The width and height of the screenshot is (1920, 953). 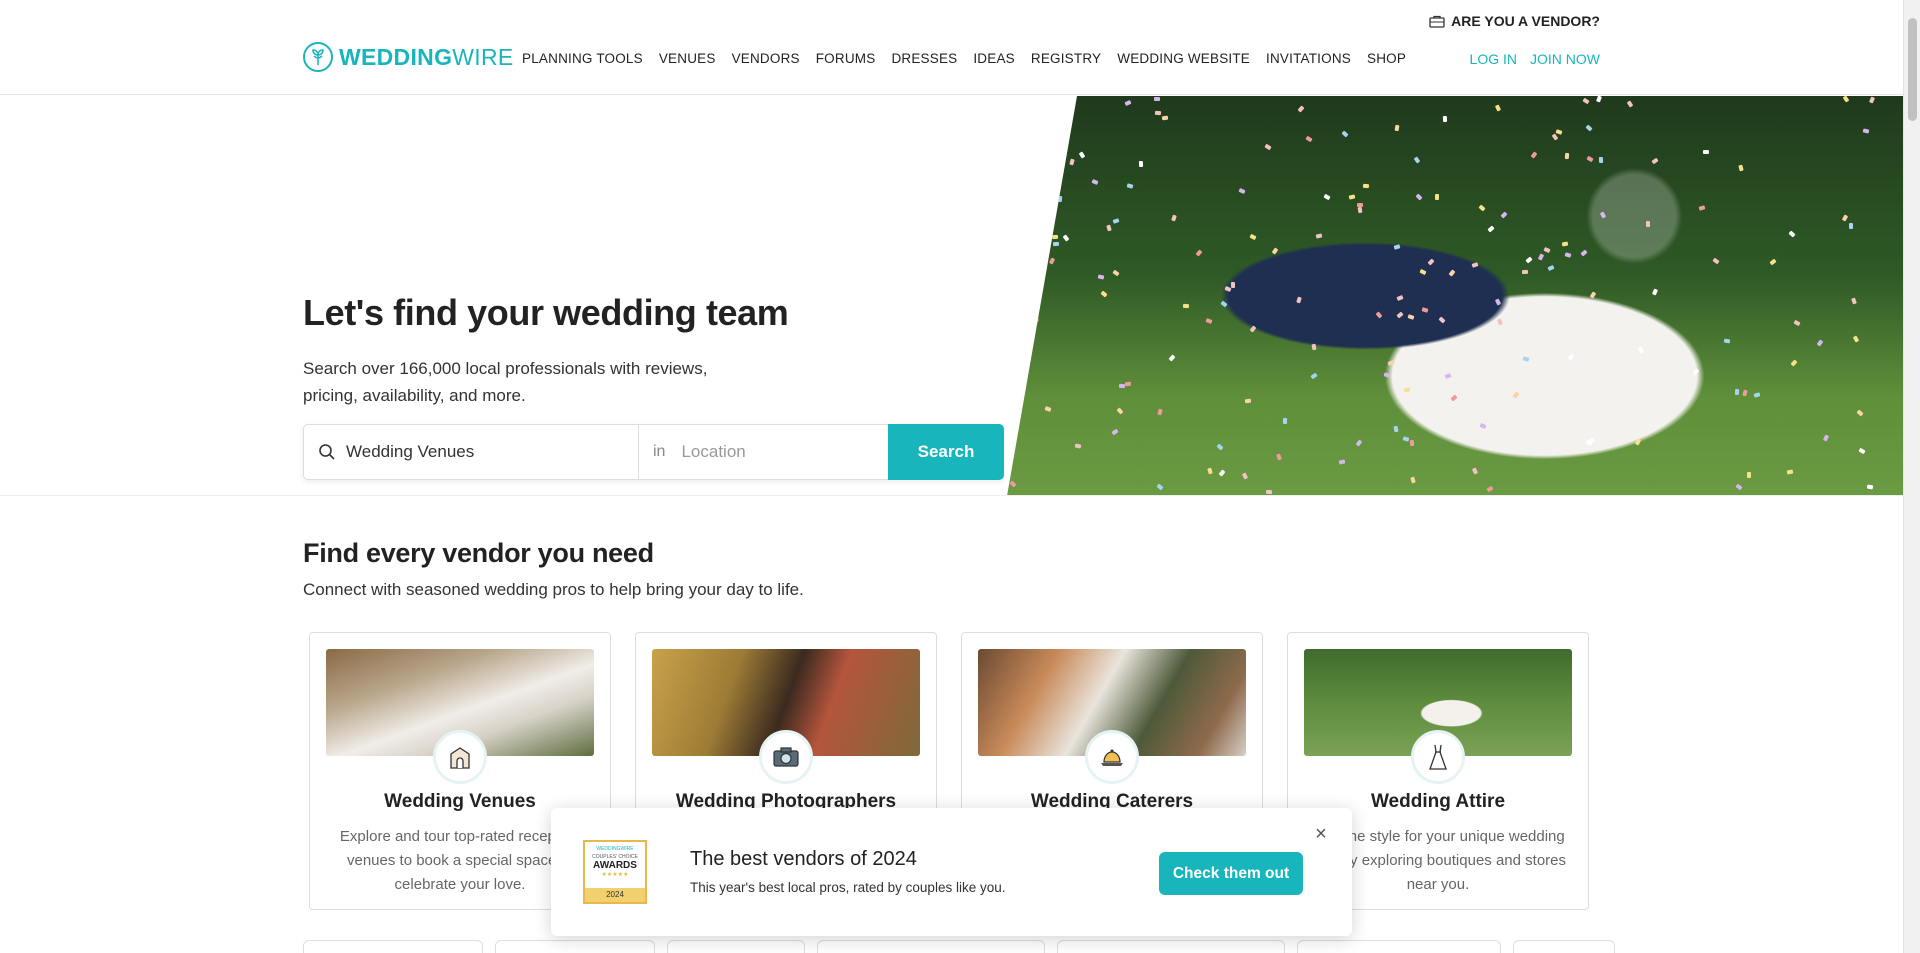 What do you see at coordinates (1565, 59) in the screenshot?
I see `join-now-link: JOIN NOW` at bounding box center [1565, 59].